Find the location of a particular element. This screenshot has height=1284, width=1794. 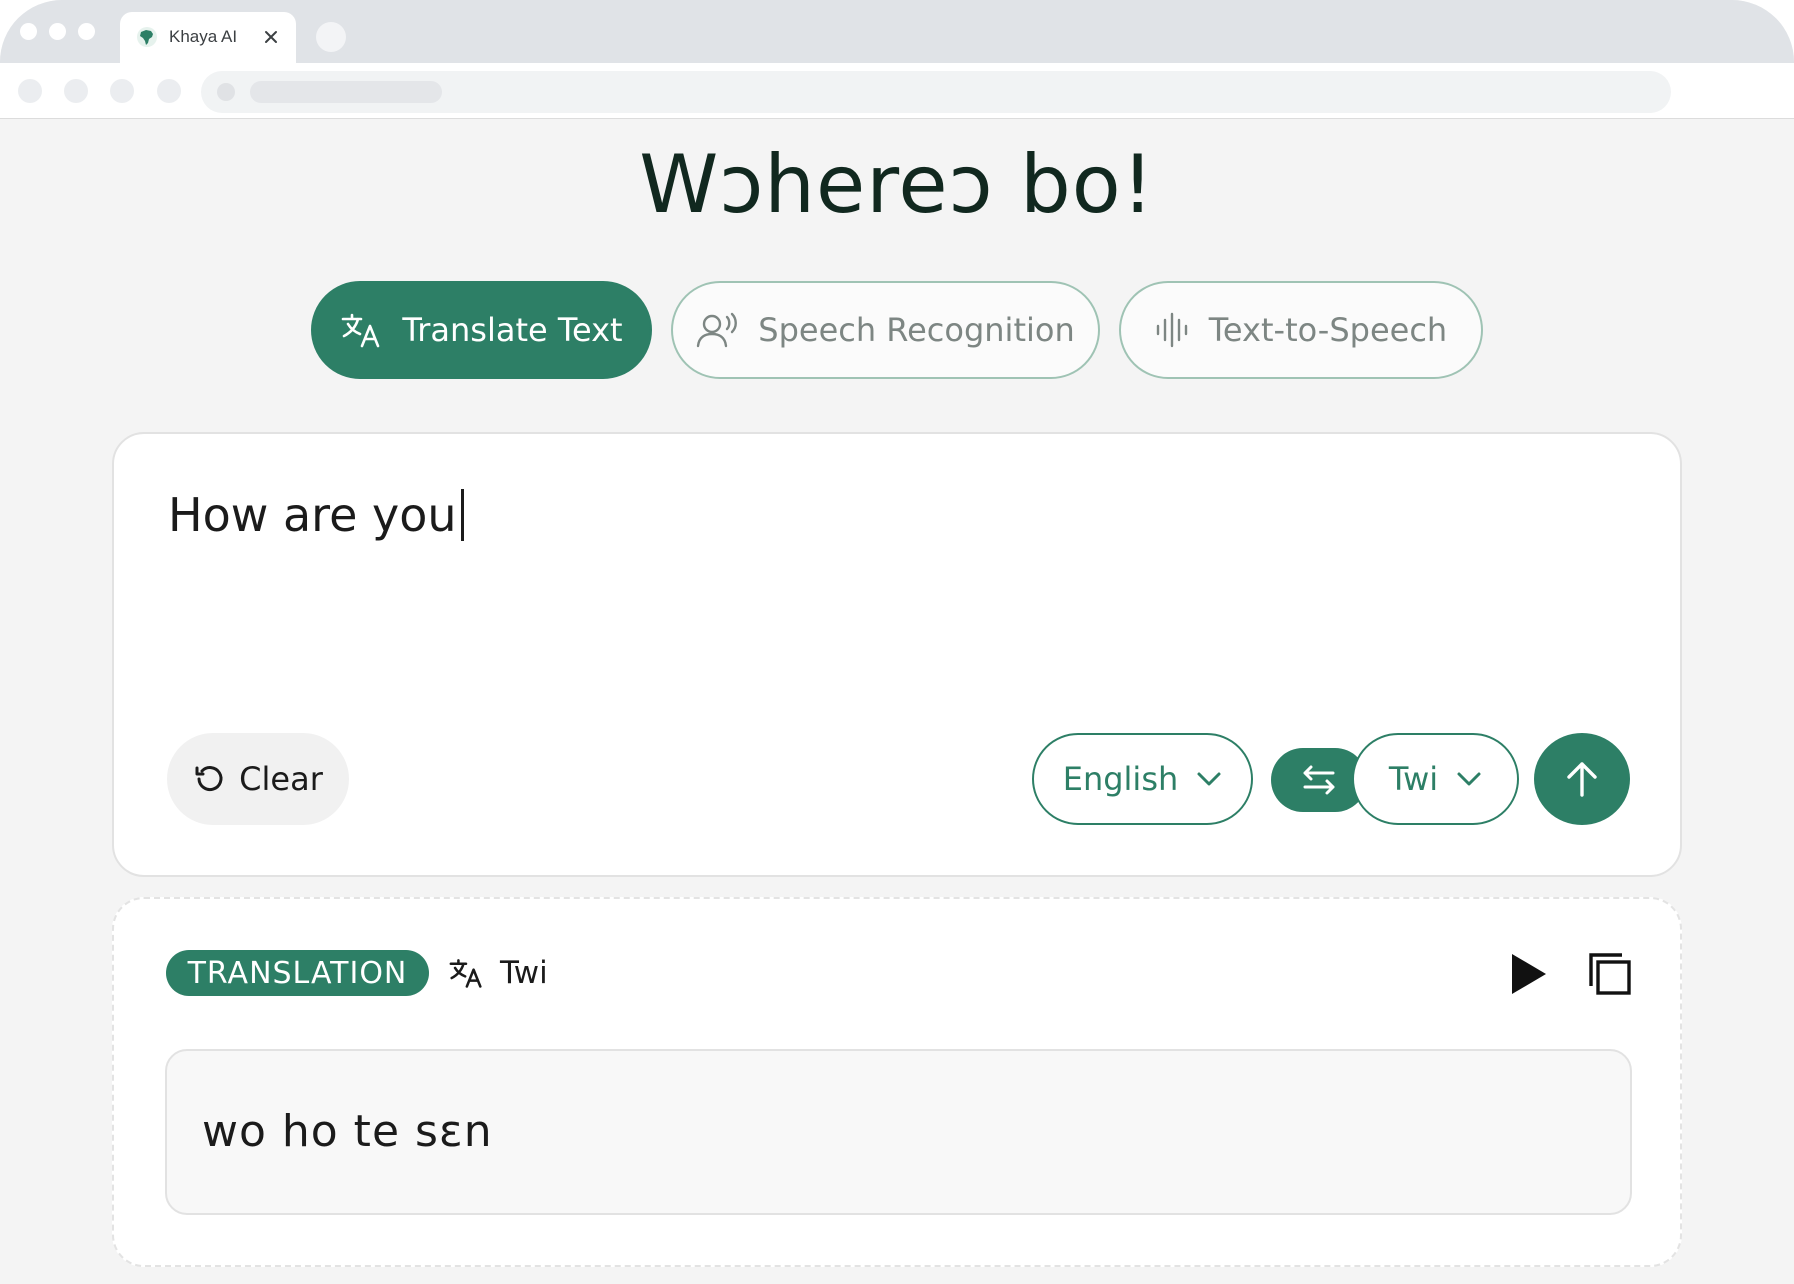

result-language: Twi is located at coordinates (498, 973).